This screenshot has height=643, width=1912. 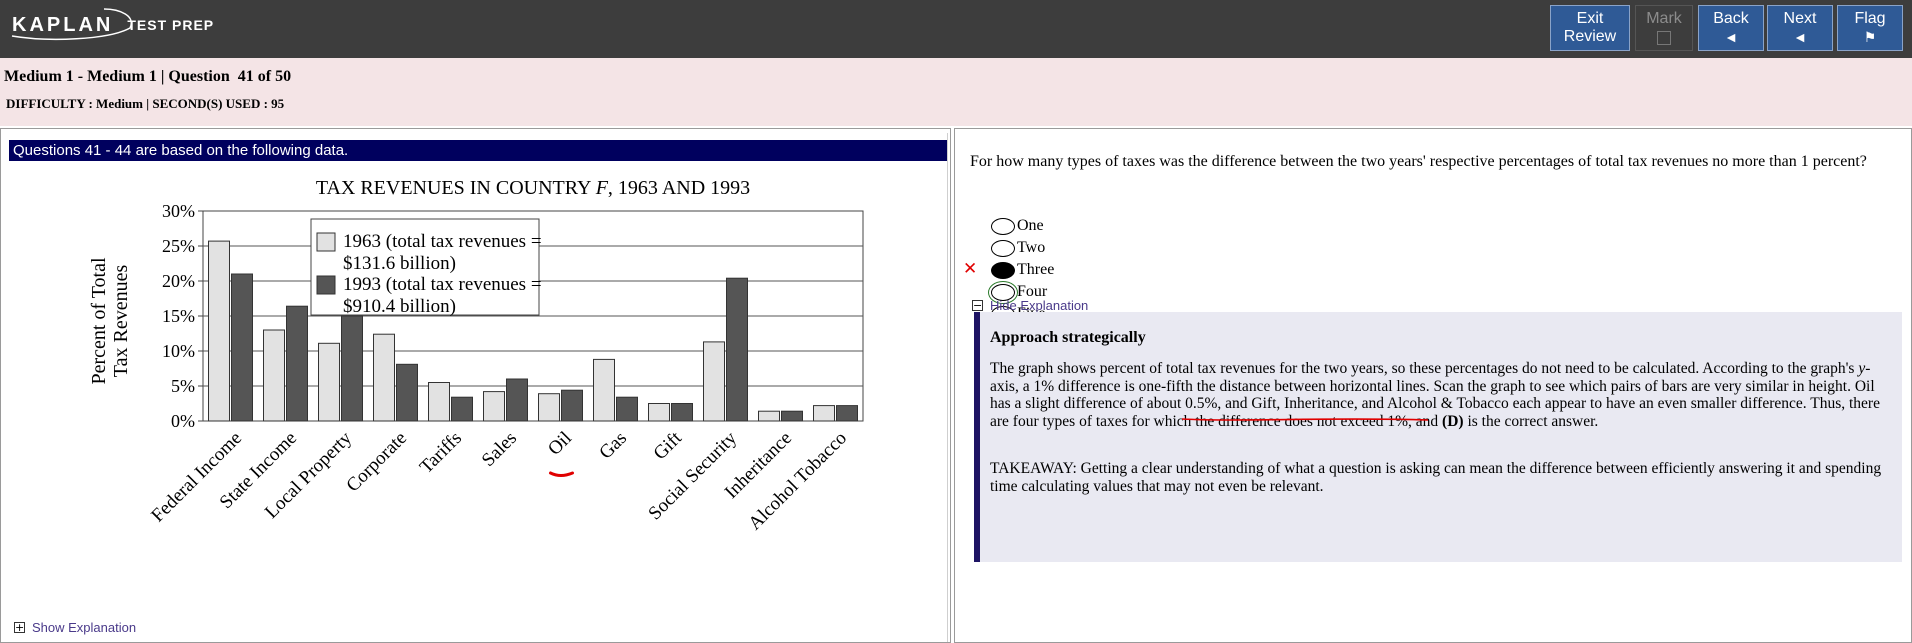 What do you see at coordinates (1453, 421) in the screenshot?
I see `explanation-body-part-4: (D)` at bounding box center [1453, 421].